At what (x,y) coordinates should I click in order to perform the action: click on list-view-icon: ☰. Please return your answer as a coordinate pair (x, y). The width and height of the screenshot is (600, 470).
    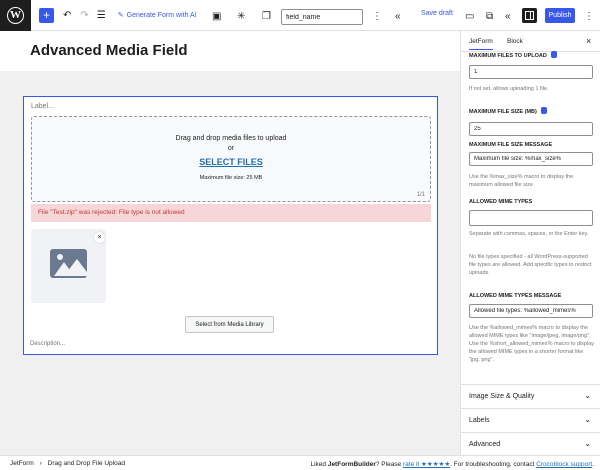
    Looking at the image, I should click on (101, 15).